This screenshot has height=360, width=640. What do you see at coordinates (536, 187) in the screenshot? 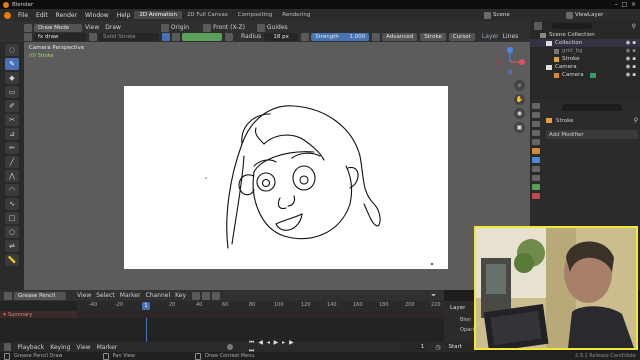
I see `data-tab-icon` at bounding box center [536, 187].